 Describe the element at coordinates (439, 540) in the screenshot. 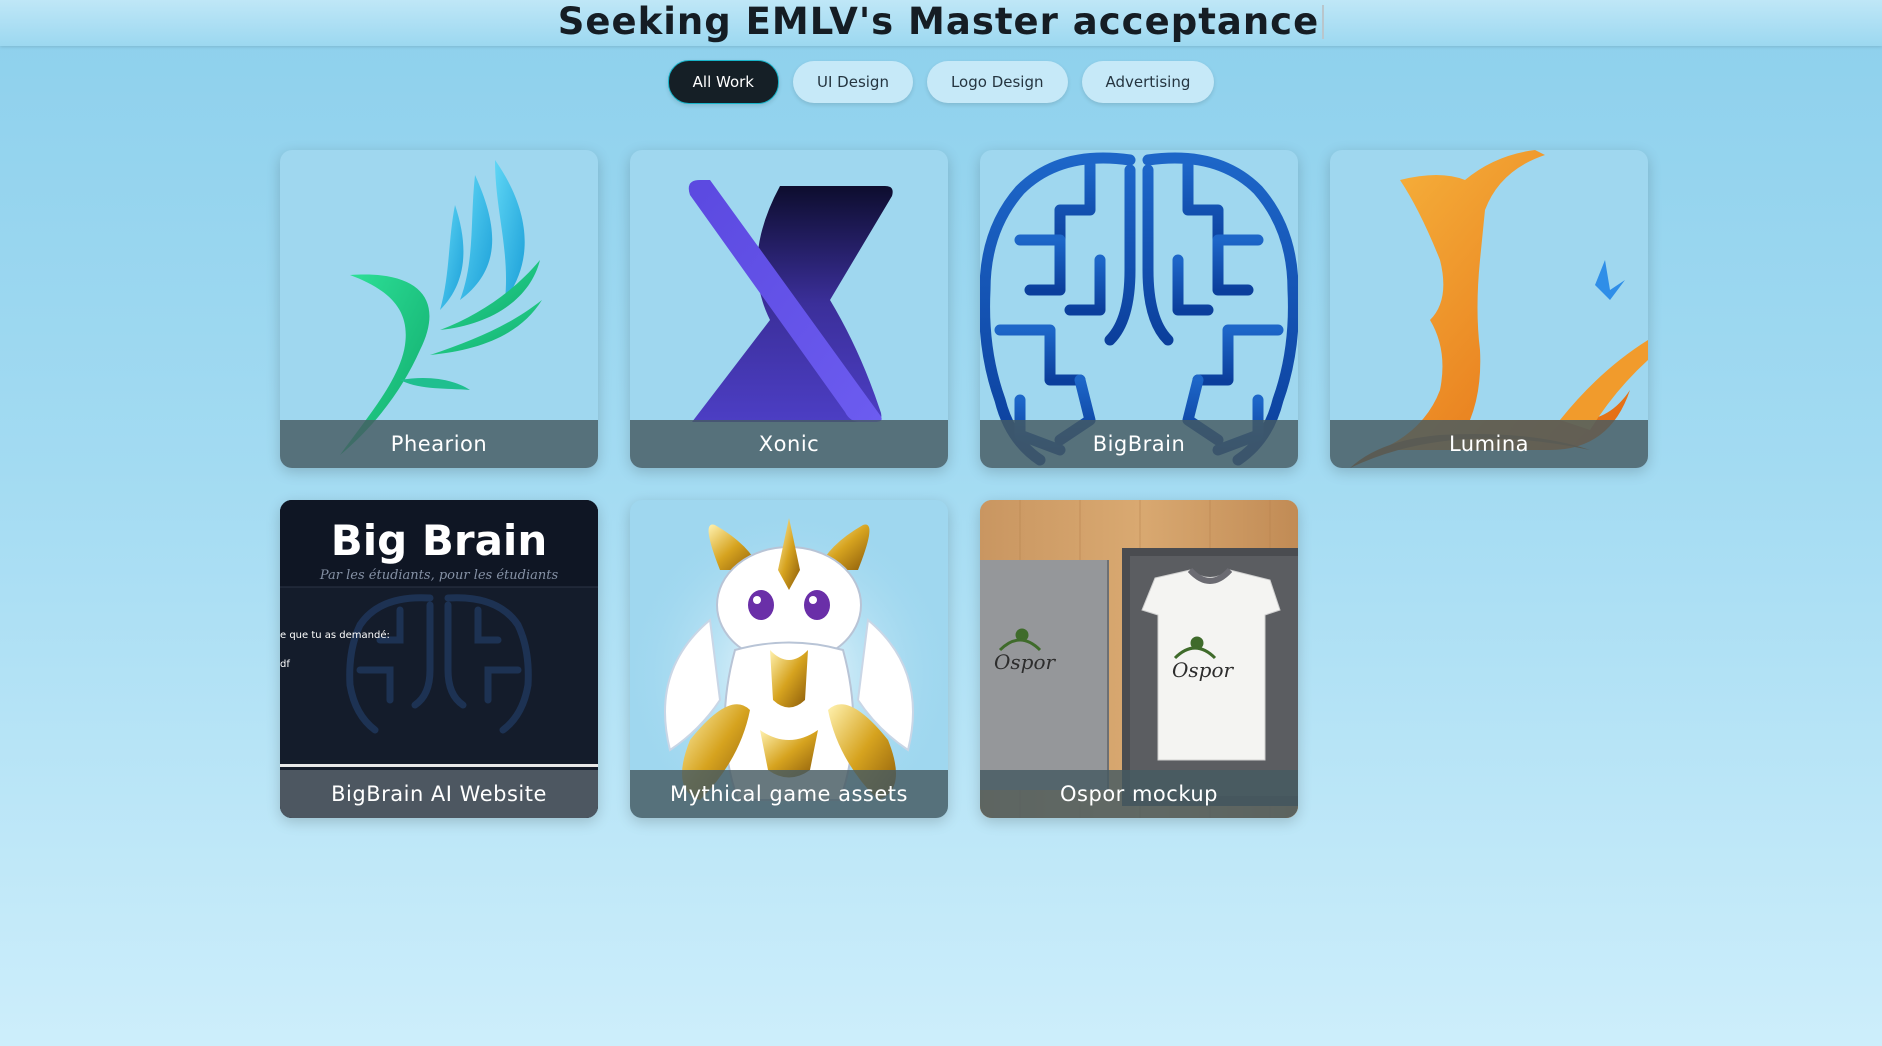

I see `preview-heading: Big Brain` at that location.